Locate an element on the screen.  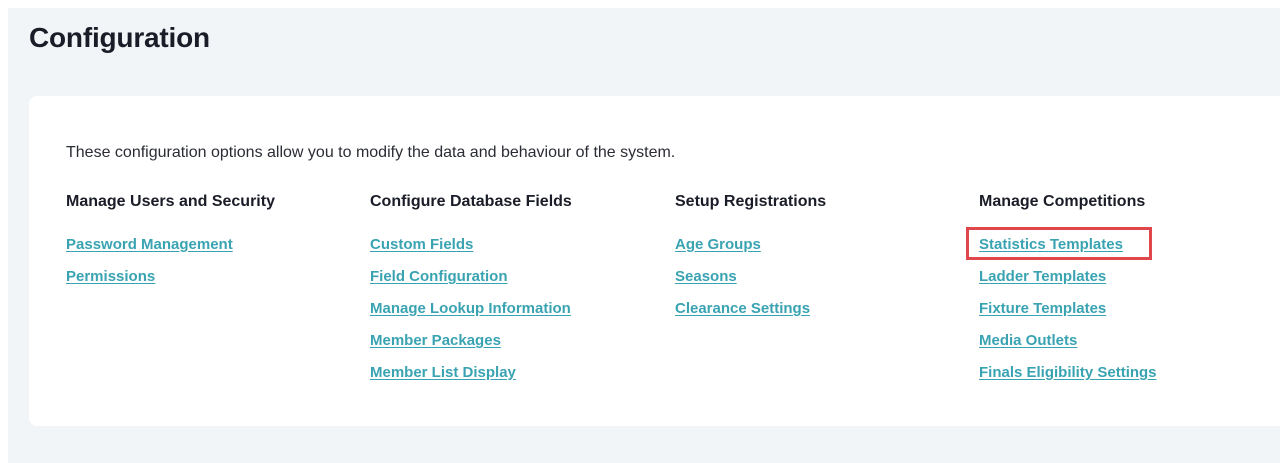
list-item: Password Management is located at coordinates (170, 251).